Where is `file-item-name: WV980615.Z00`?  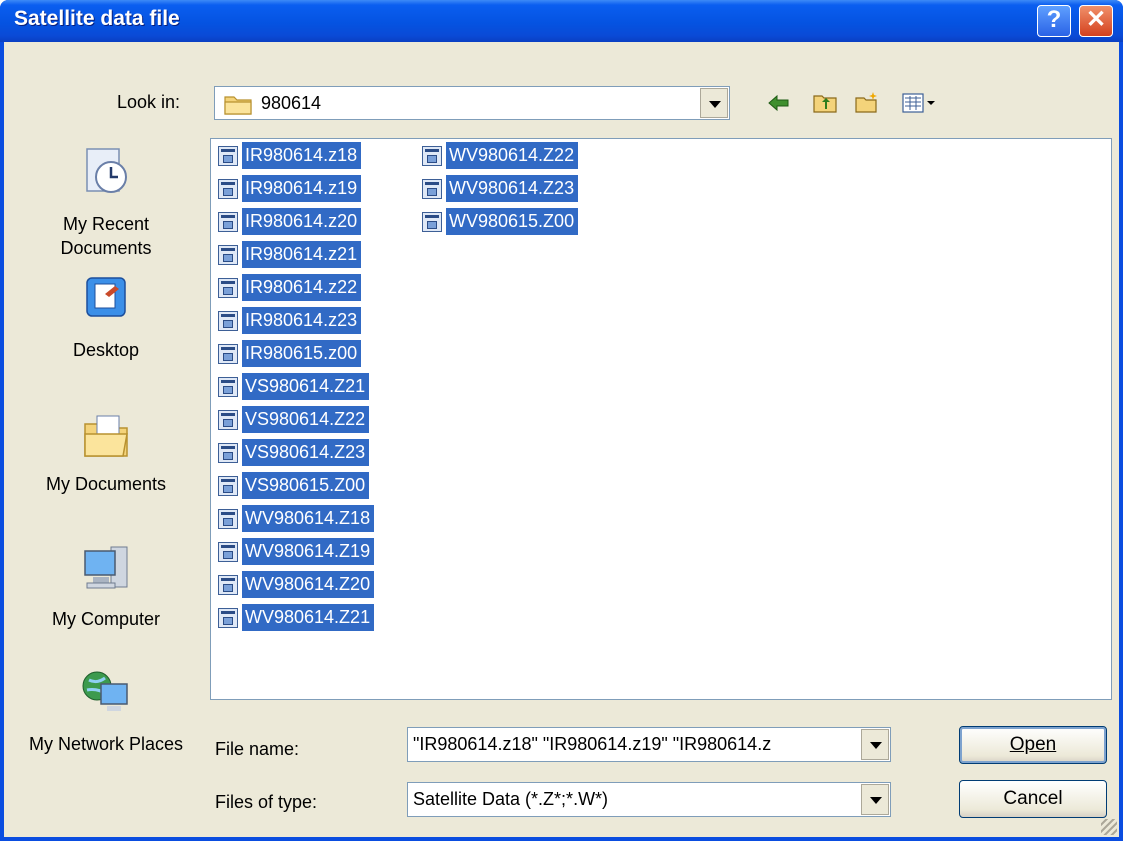
file-item-name: WV980615.Z00 is located at coordinates (512, 221).